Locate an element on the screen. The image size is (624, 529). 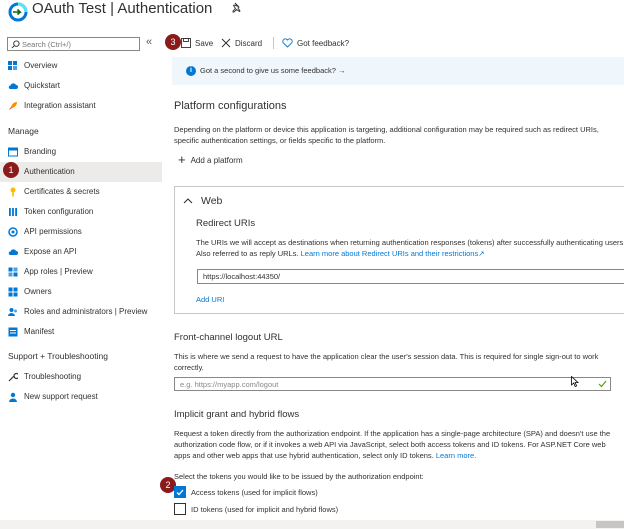
logout-url-input is located at coordinates (392, 384).